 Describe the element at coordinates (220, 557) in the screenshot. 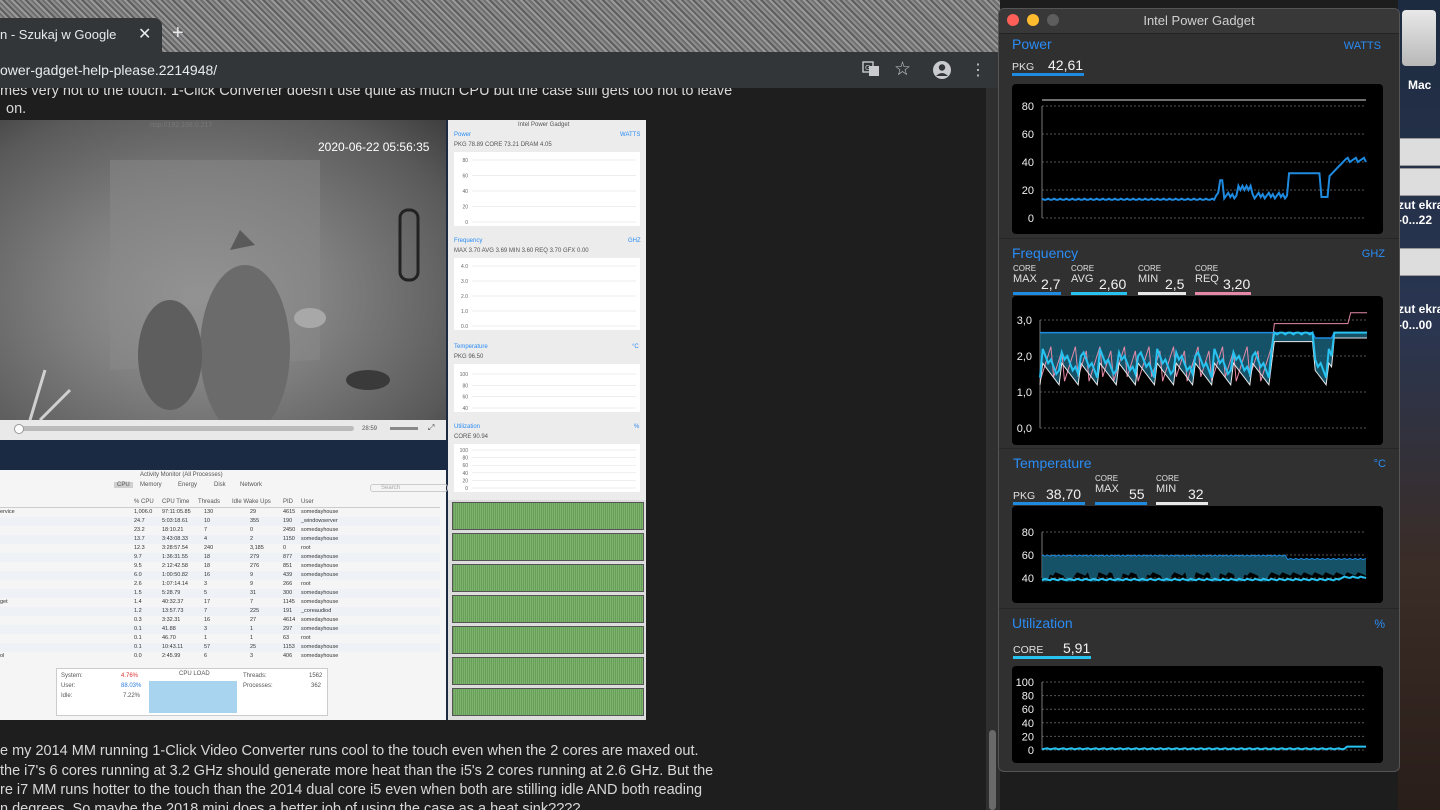

I see `process-row: 9.7 1:36:31.55 18 279 877 somedayhouse` at that location.